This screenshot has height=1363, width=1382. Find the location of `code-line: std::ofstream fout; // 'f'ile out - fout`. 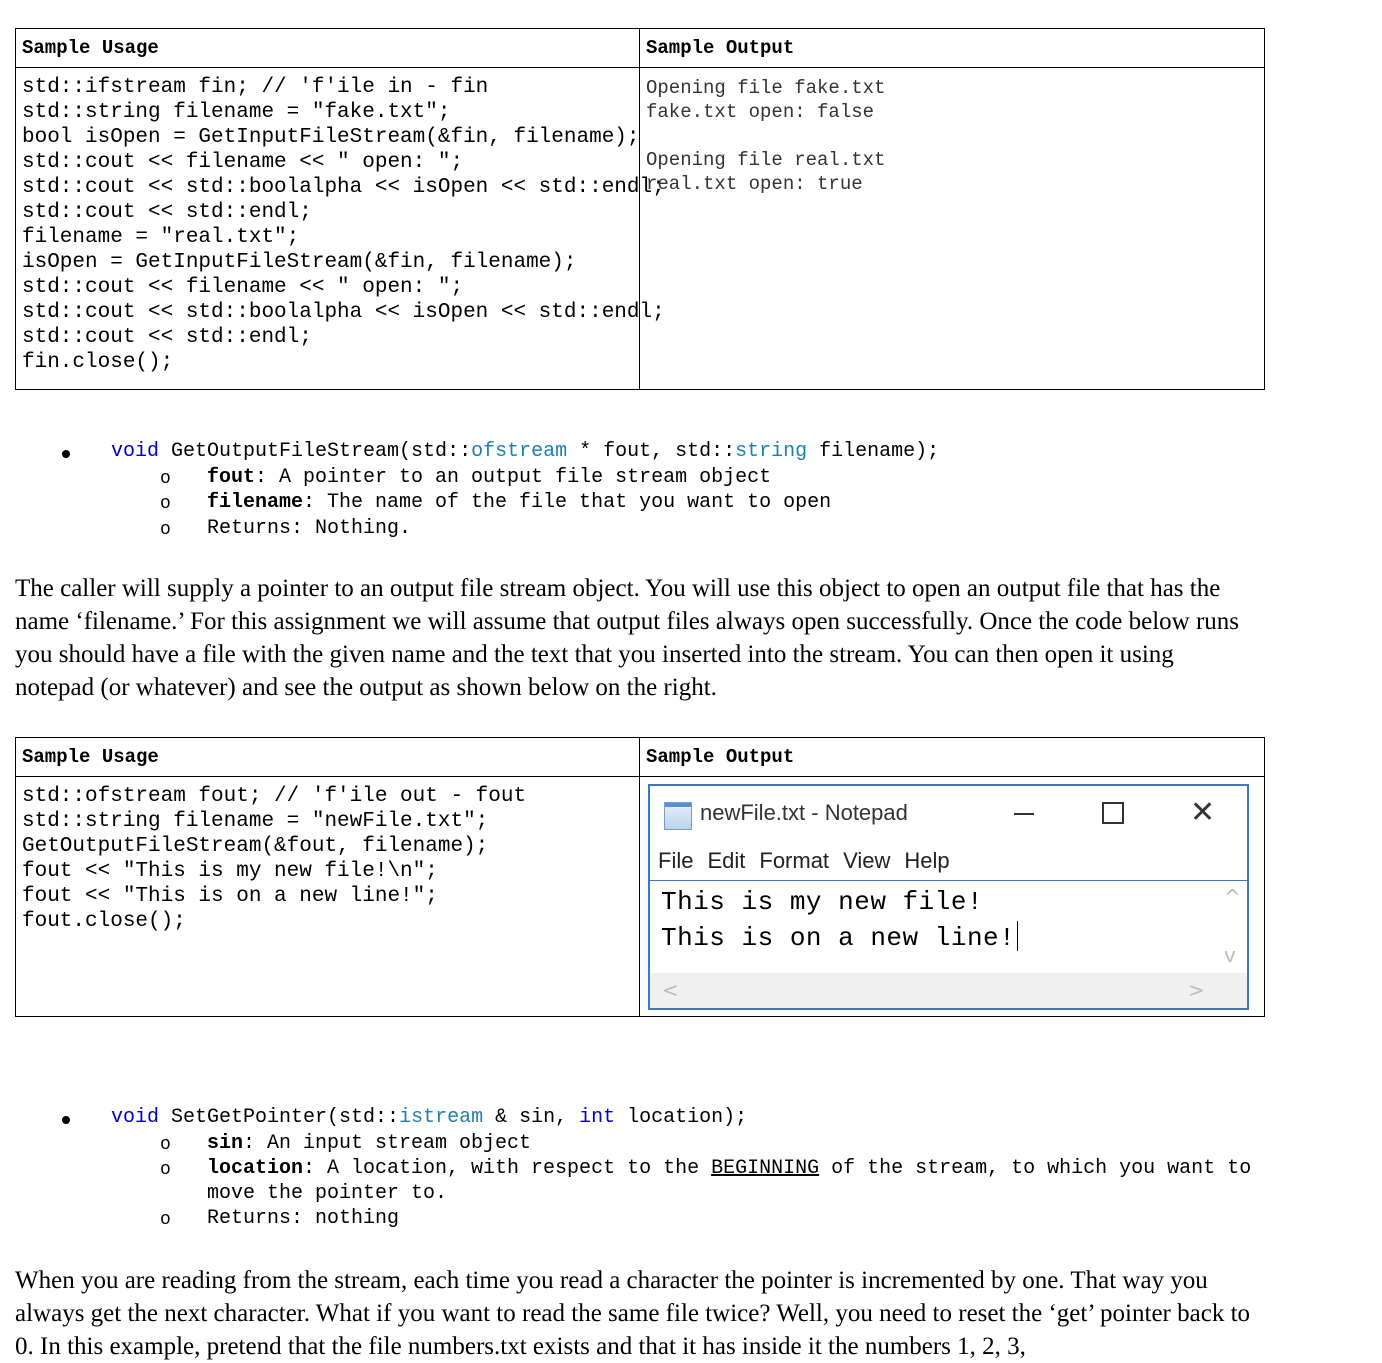

code-line: std::ofstream fout; // 'f'ile out - fout is located at coordinates (274, 796).